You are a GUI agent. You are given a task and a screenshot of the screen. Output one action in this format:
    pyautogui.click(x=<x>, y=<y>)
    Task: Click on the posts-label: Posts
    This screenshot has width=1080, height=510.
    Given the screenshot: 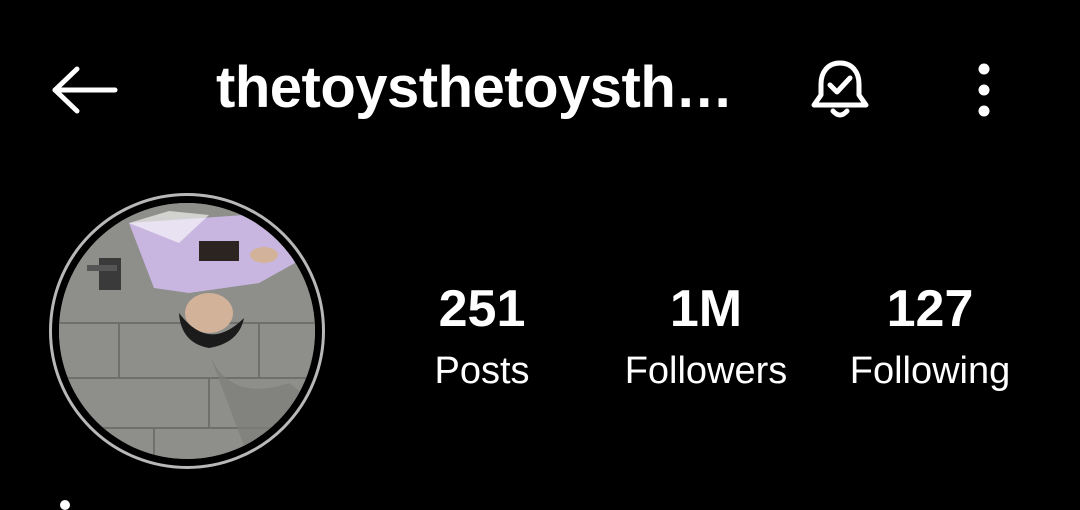 What is the action you would take?
    pyautogui.click(x=482, y=371)
    